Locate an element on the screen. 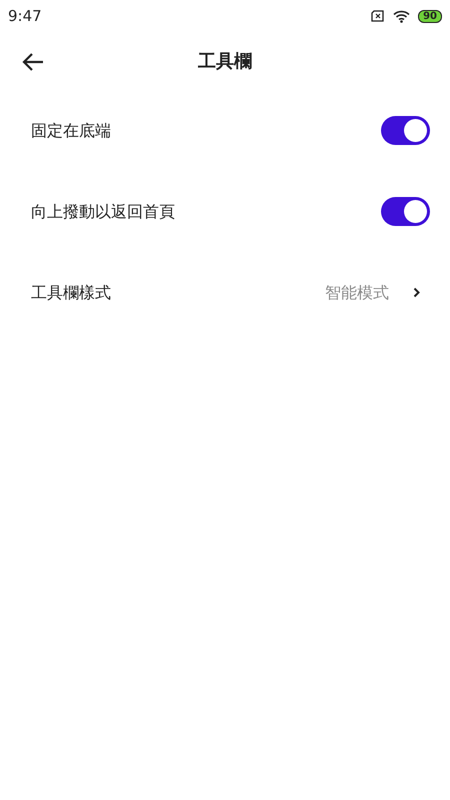  status-time: 9:47 is located at coordinates (25, 16).